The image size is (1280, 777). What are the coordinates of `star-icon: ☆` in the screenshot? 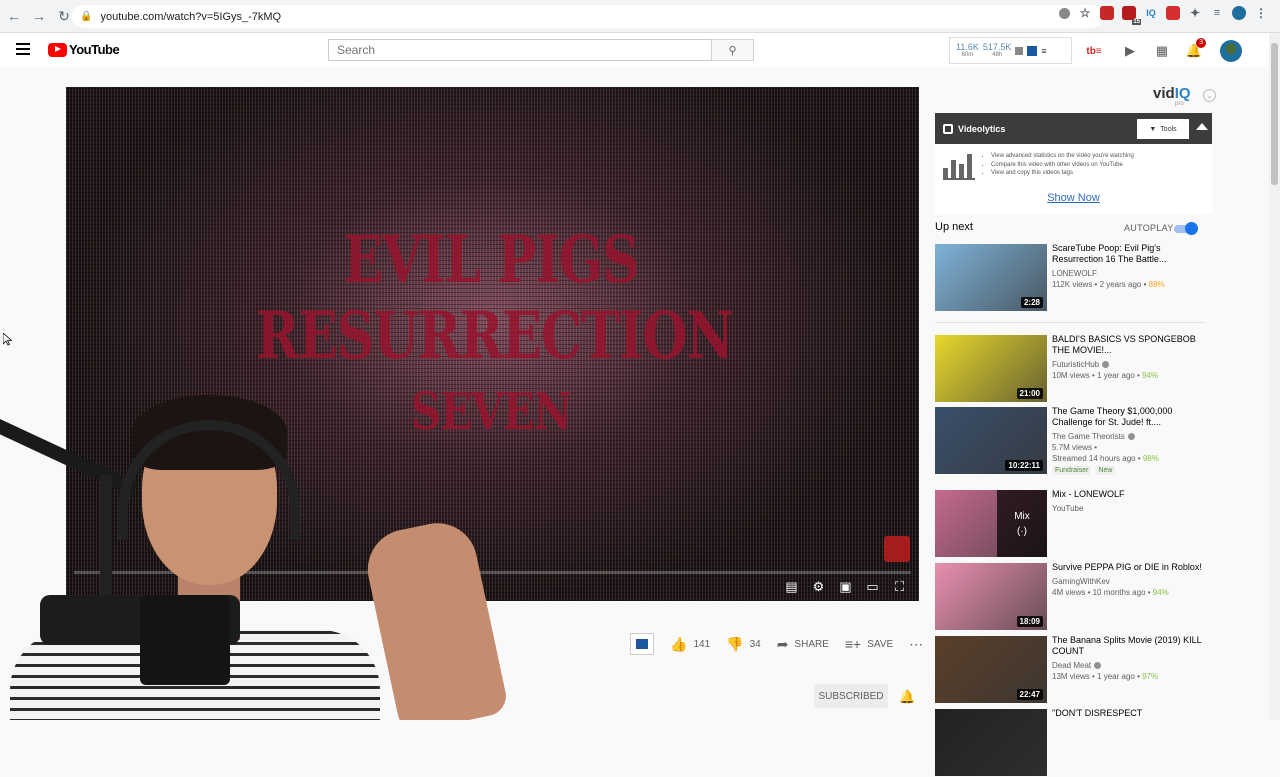 It's located at (1085, 13).